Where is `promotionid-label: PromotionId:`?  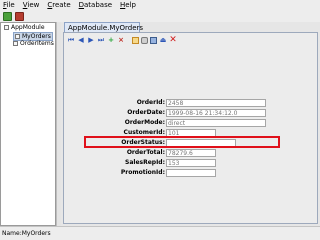
promotionid-label: PromotionId: is located at coordinates (142, 172).